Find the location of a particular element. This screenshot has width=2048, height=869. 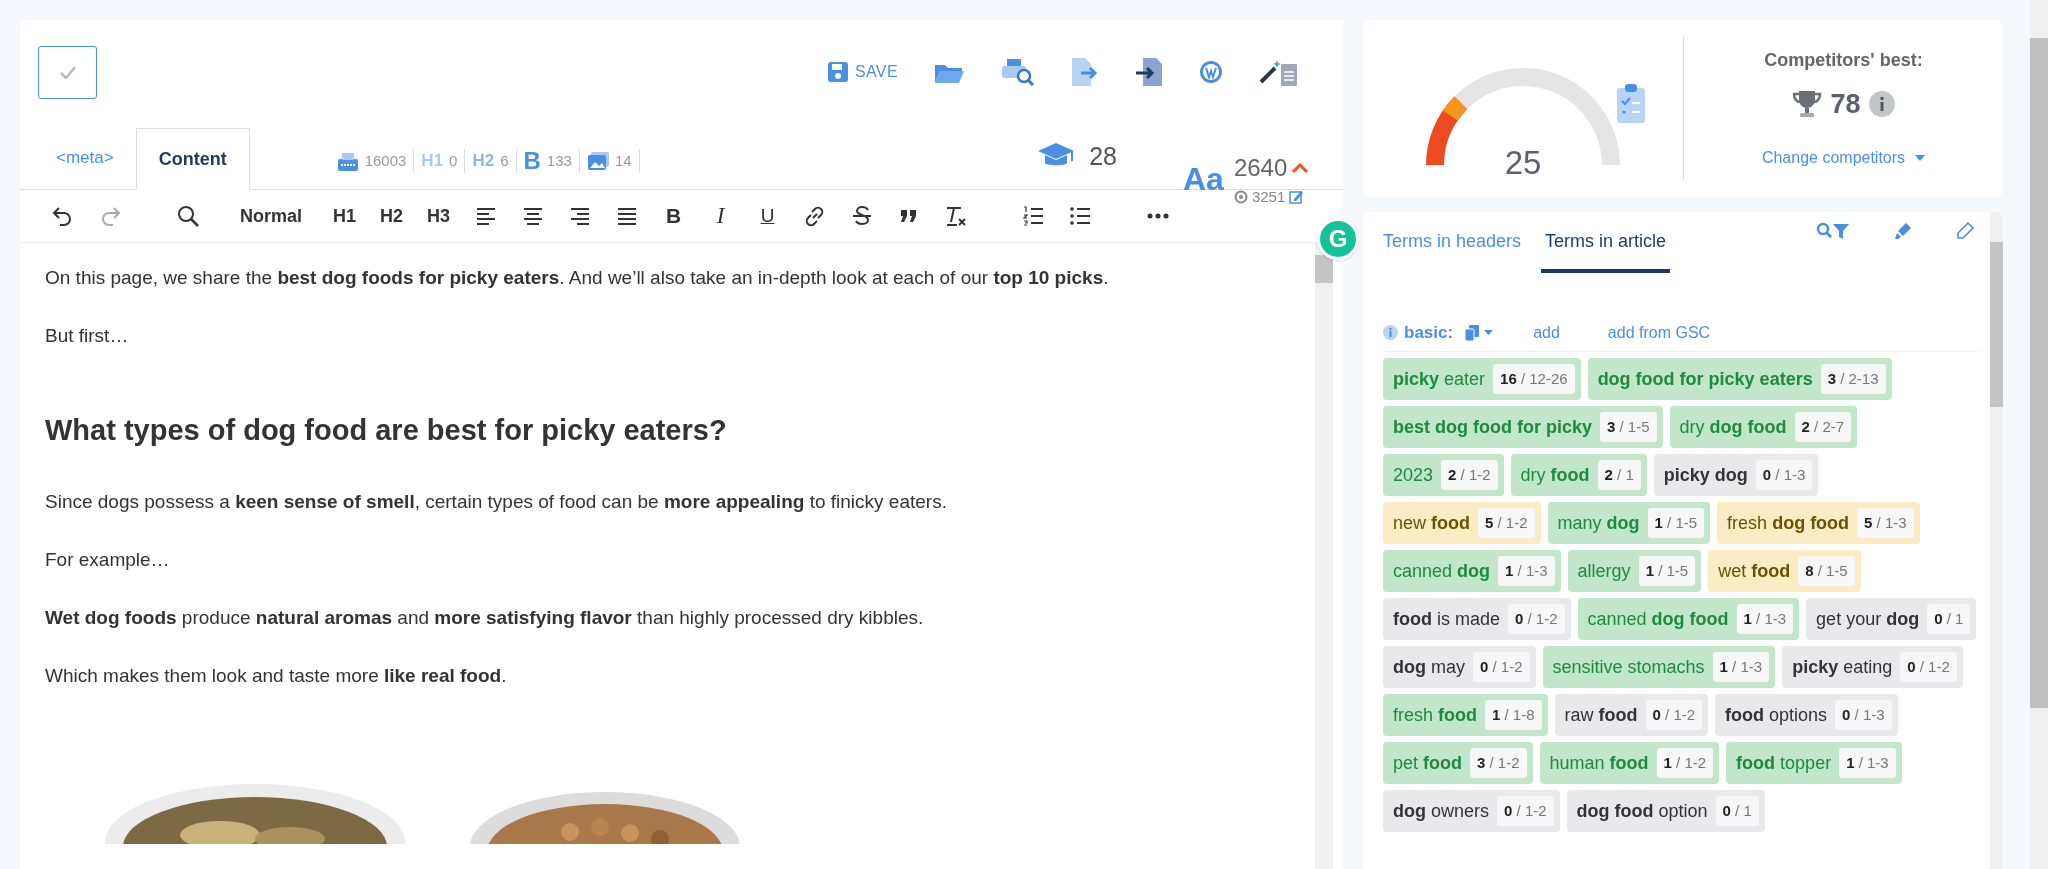

copy-icon is located at coordinates (1472, 332).